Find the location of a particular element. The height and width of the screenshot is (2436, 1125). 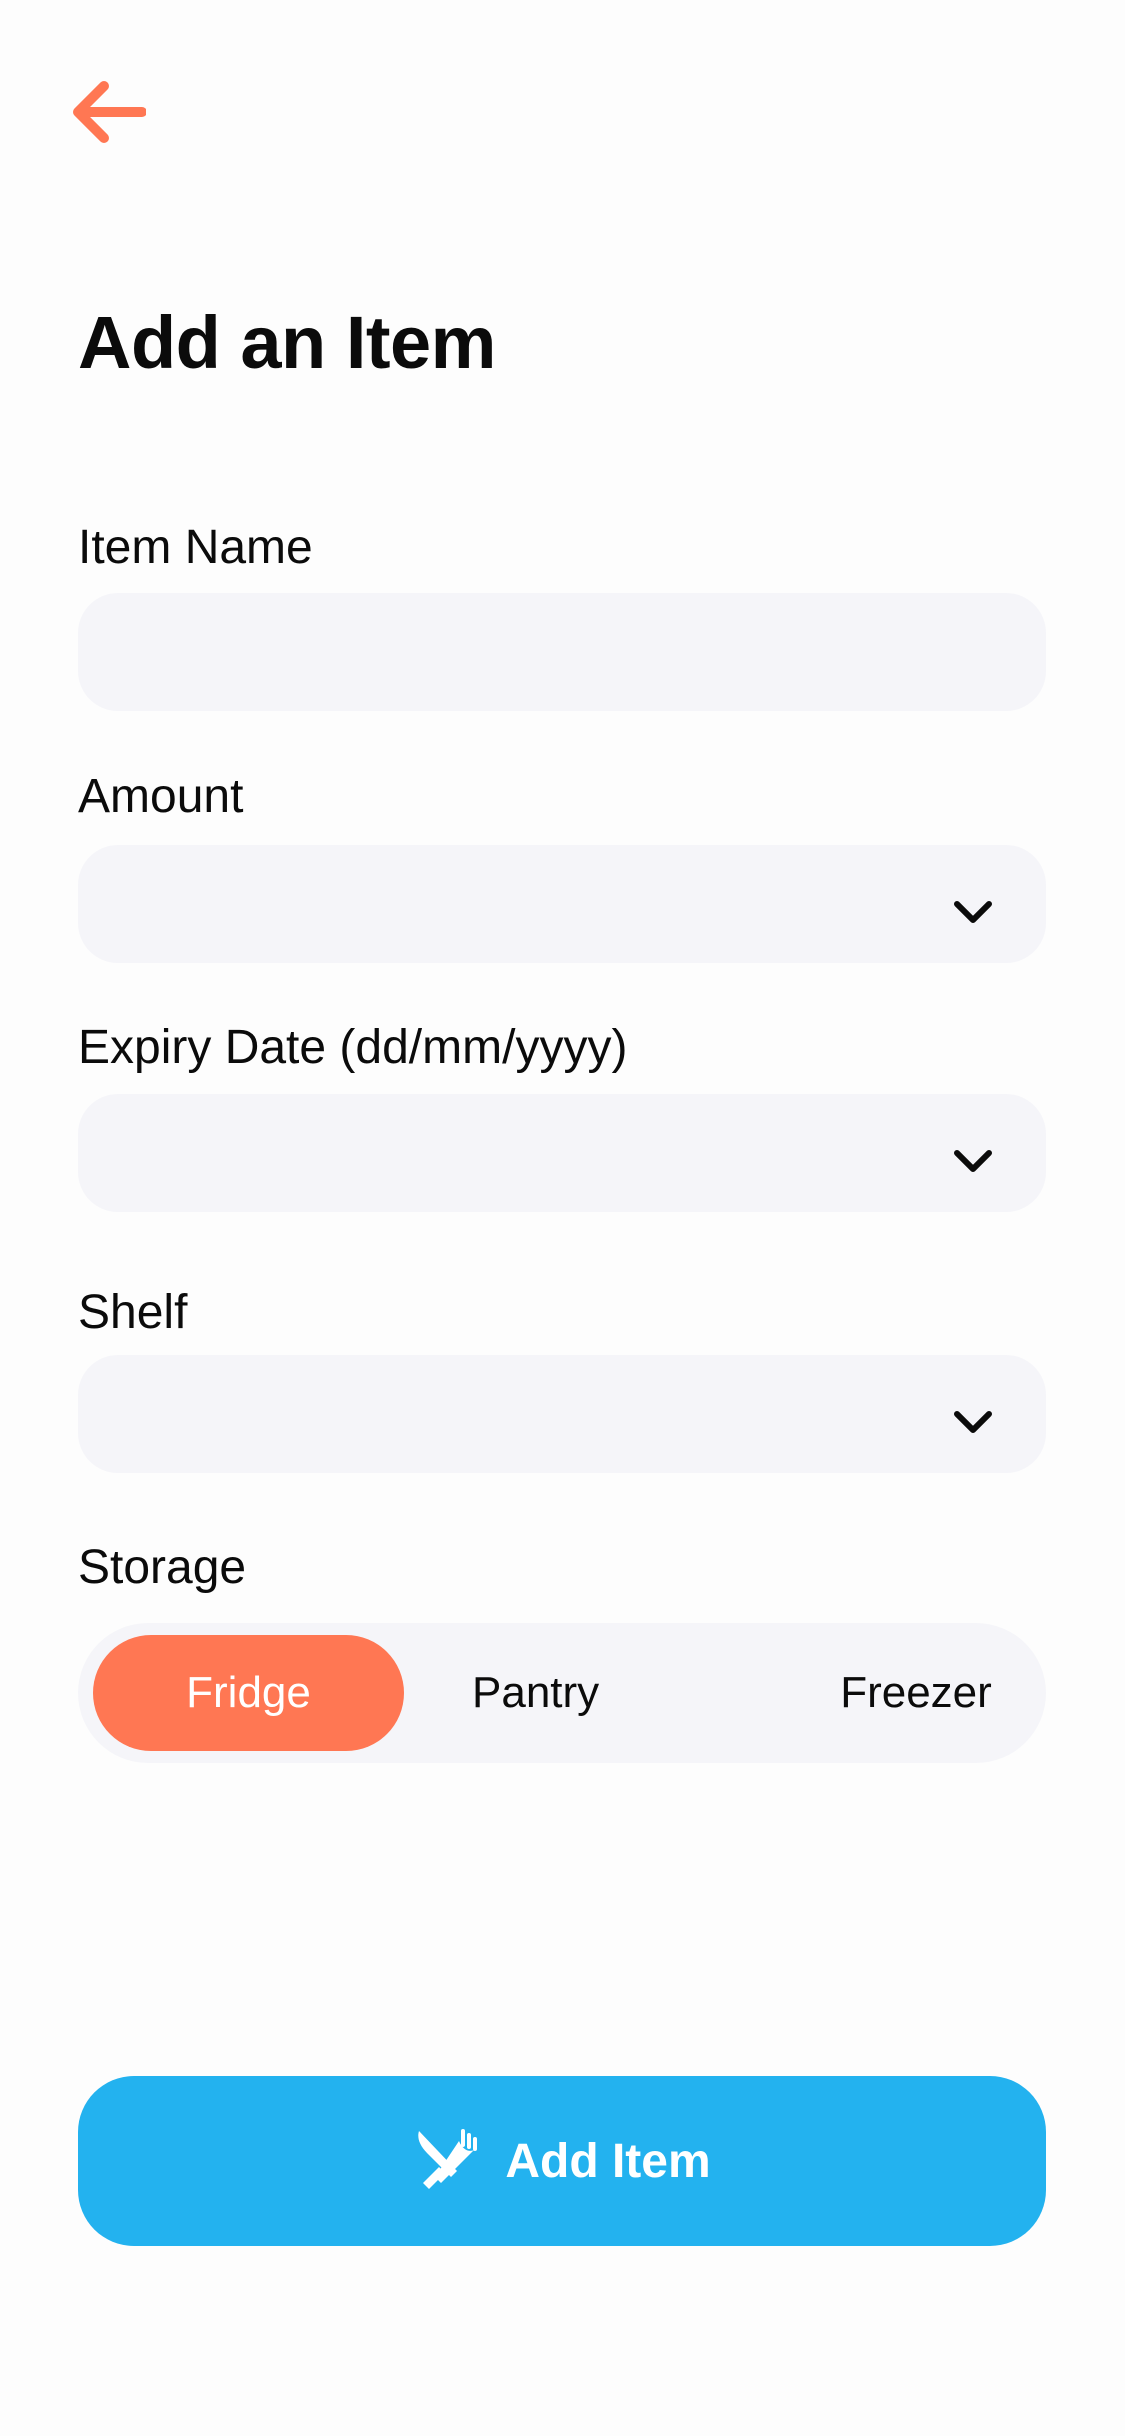

knife-fork-icon is located at coordinates (445, 2161).